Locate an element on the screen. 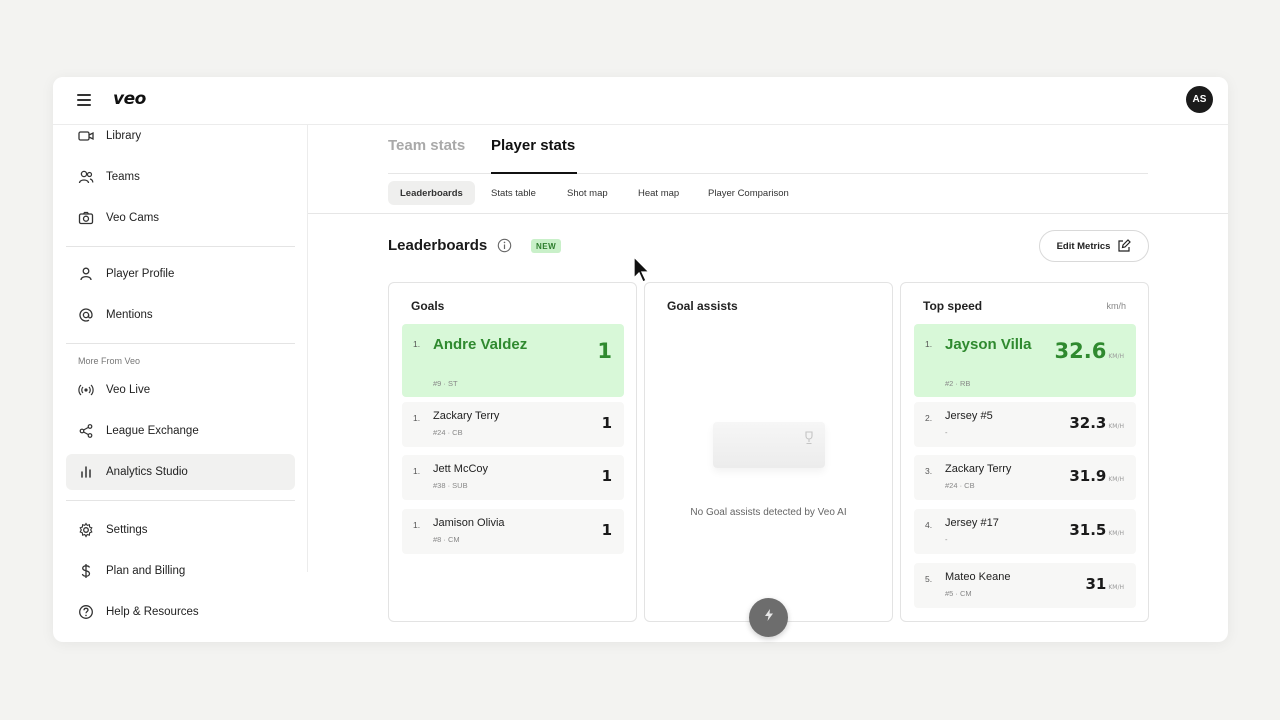 Image resolution: width=1280 pixels, height=720 pixels. avatar: AS is located at coordinates (1199, 99).